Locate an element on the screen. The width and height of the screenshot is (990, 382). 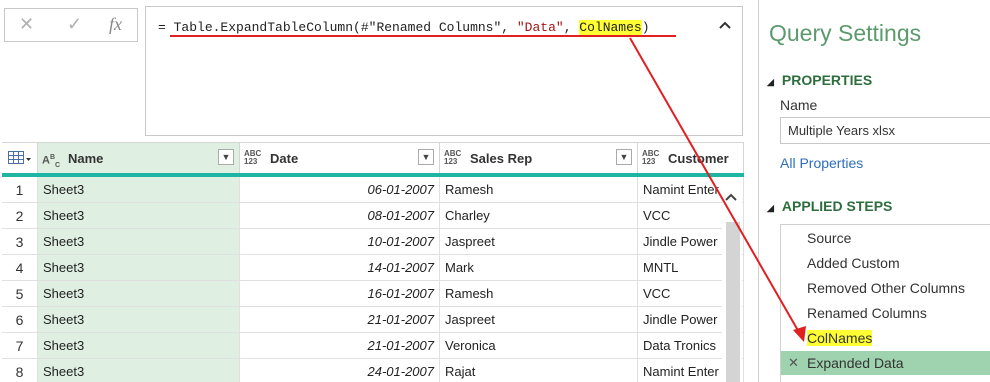
table-row: 5 Sheet3 16-01-2007 Ramesh VCC is located at coordinates (373, 294).